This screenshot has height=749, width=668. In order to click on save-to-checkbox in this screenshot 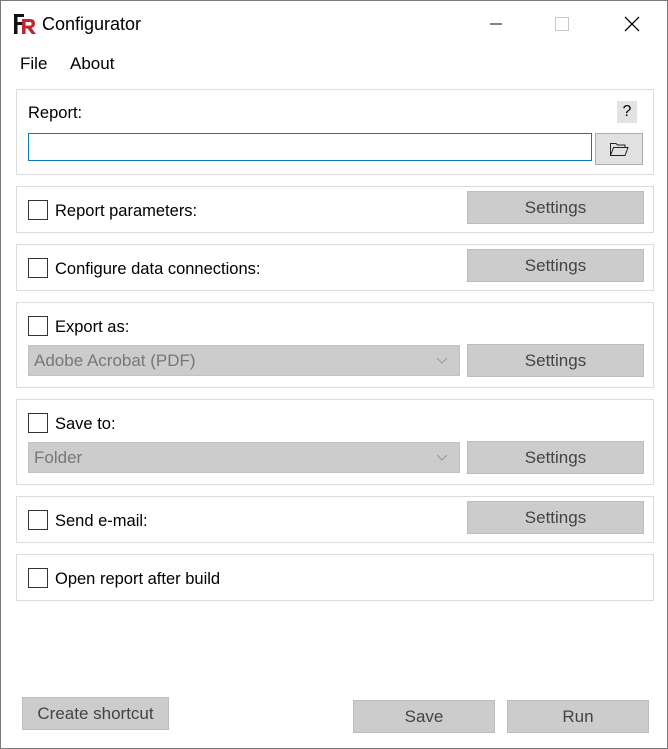, I will do `click(38, 423)`.